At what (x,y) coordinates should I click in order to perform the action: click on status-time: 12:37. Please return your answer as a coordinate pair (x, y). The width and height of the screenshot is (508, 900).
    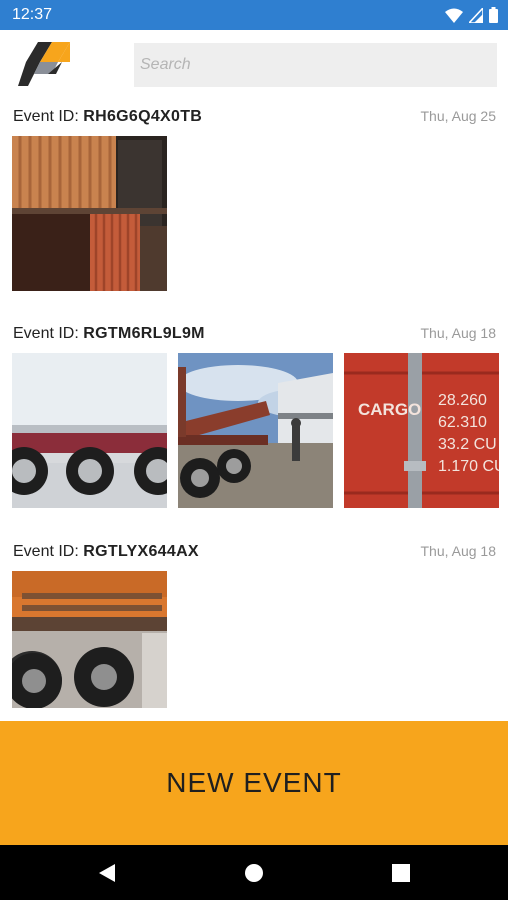
    Looking at the image, I should click on (32, 14).